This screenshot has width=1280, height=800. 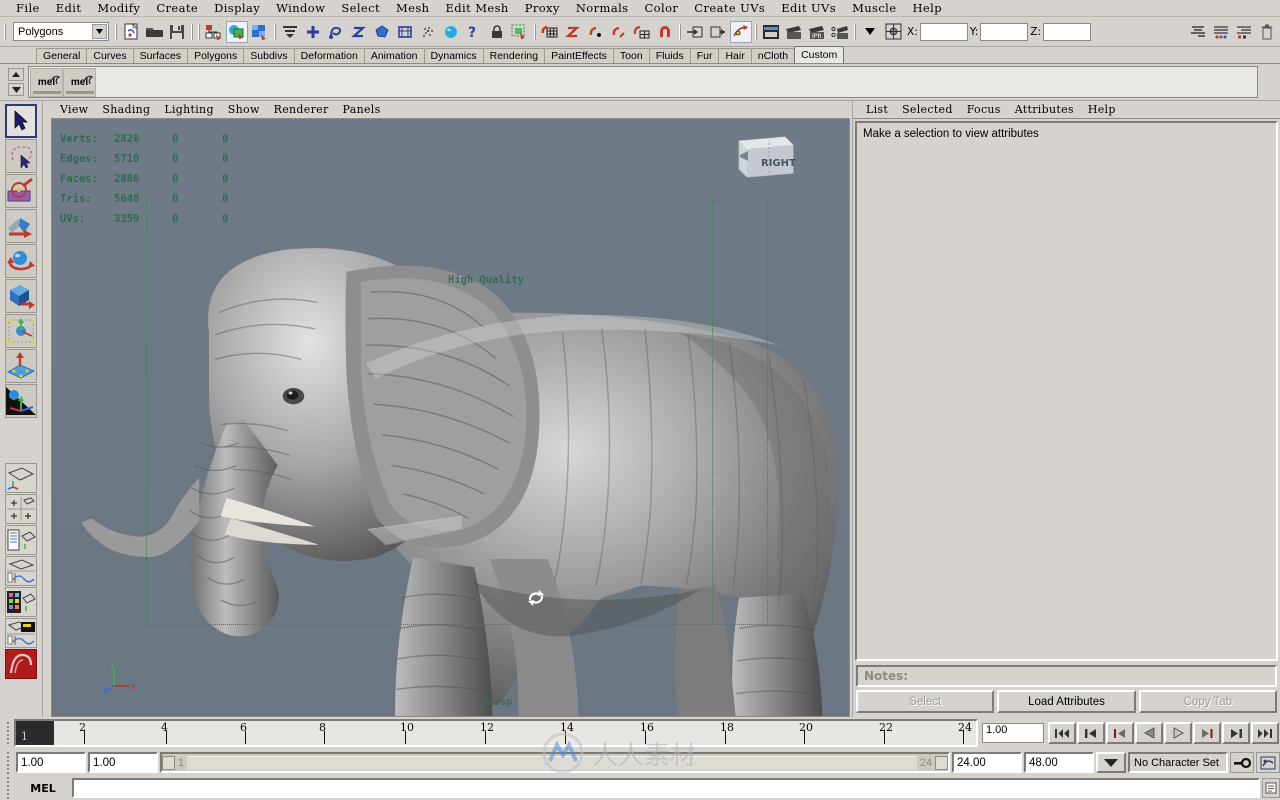 I want to click on menu-color: Color, so click(x=661, y=8).